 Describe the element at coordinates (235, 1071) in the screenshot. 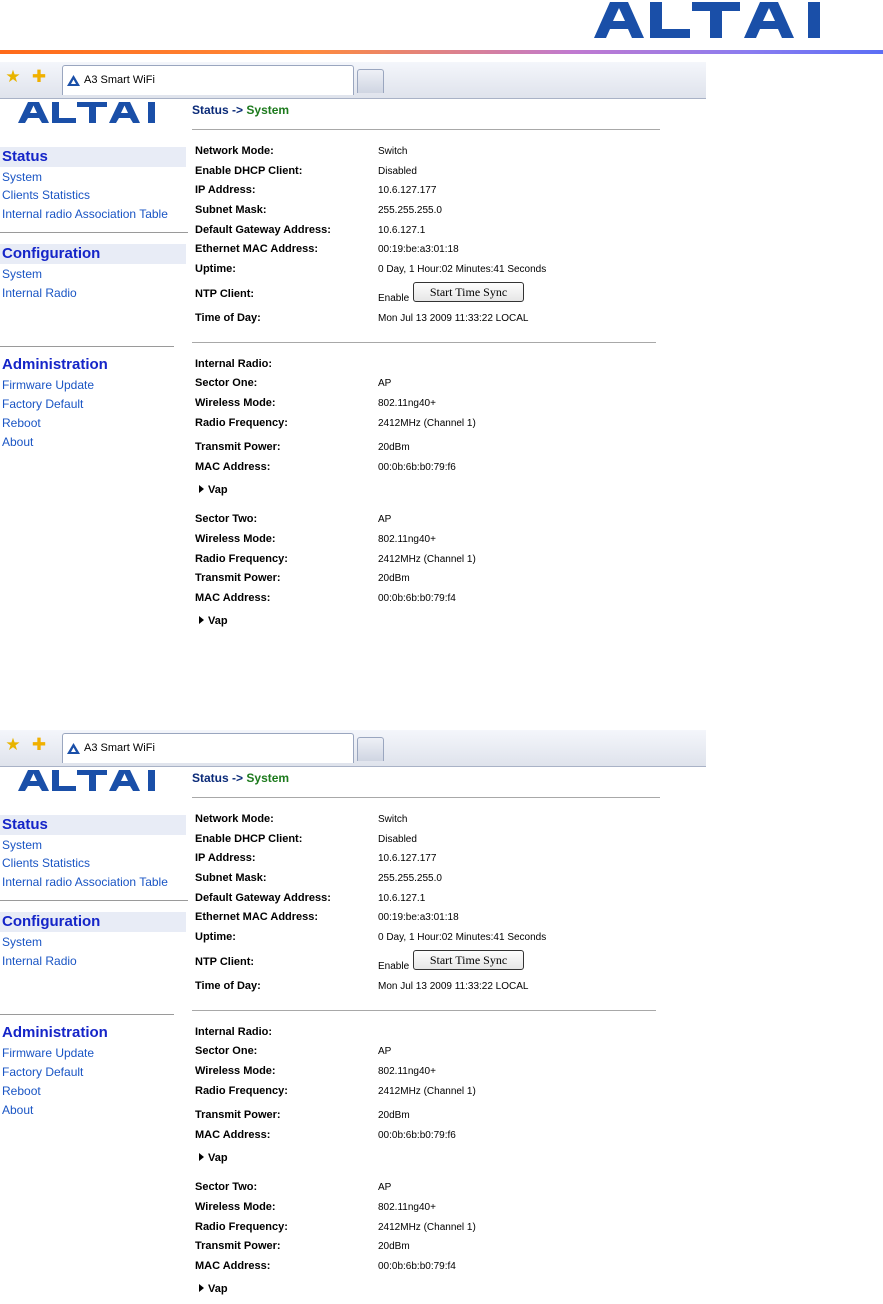

I see `wireless-mode-label: Wireless Mode:` at that location.